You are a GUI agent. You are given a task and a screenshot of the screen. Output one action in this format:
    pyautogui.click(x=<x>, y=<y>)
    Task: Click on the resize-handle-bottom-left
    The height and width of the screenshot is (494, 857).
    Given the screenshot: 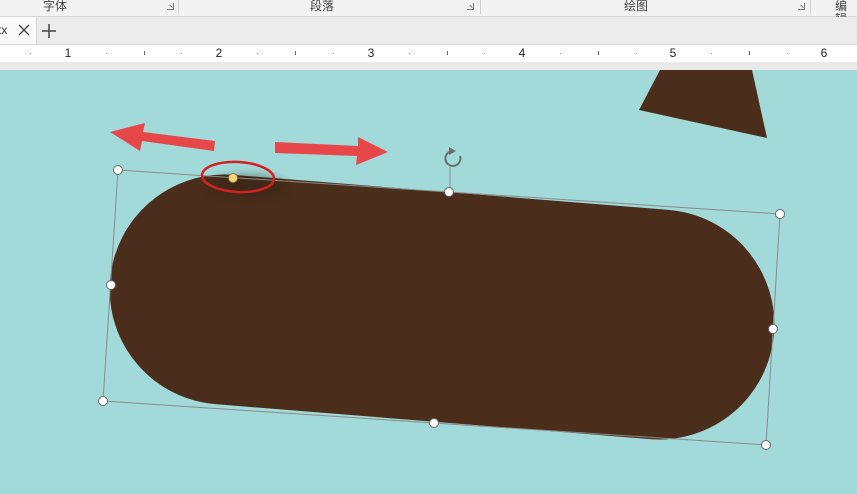 What is the action you would take?
    pyautogui.click(x=103, y=401)
    